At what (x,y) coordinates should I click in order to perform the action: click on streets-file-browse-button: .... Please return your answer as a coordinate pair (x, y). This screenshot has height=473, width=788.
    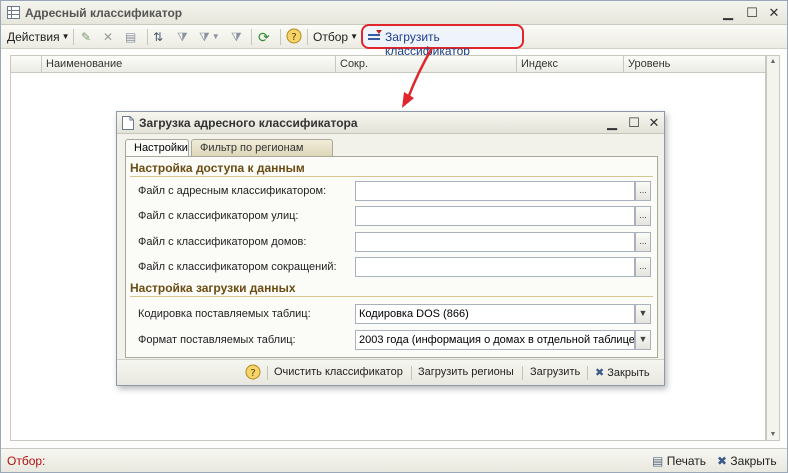
    Looking at the image, I should click on (643, 216).